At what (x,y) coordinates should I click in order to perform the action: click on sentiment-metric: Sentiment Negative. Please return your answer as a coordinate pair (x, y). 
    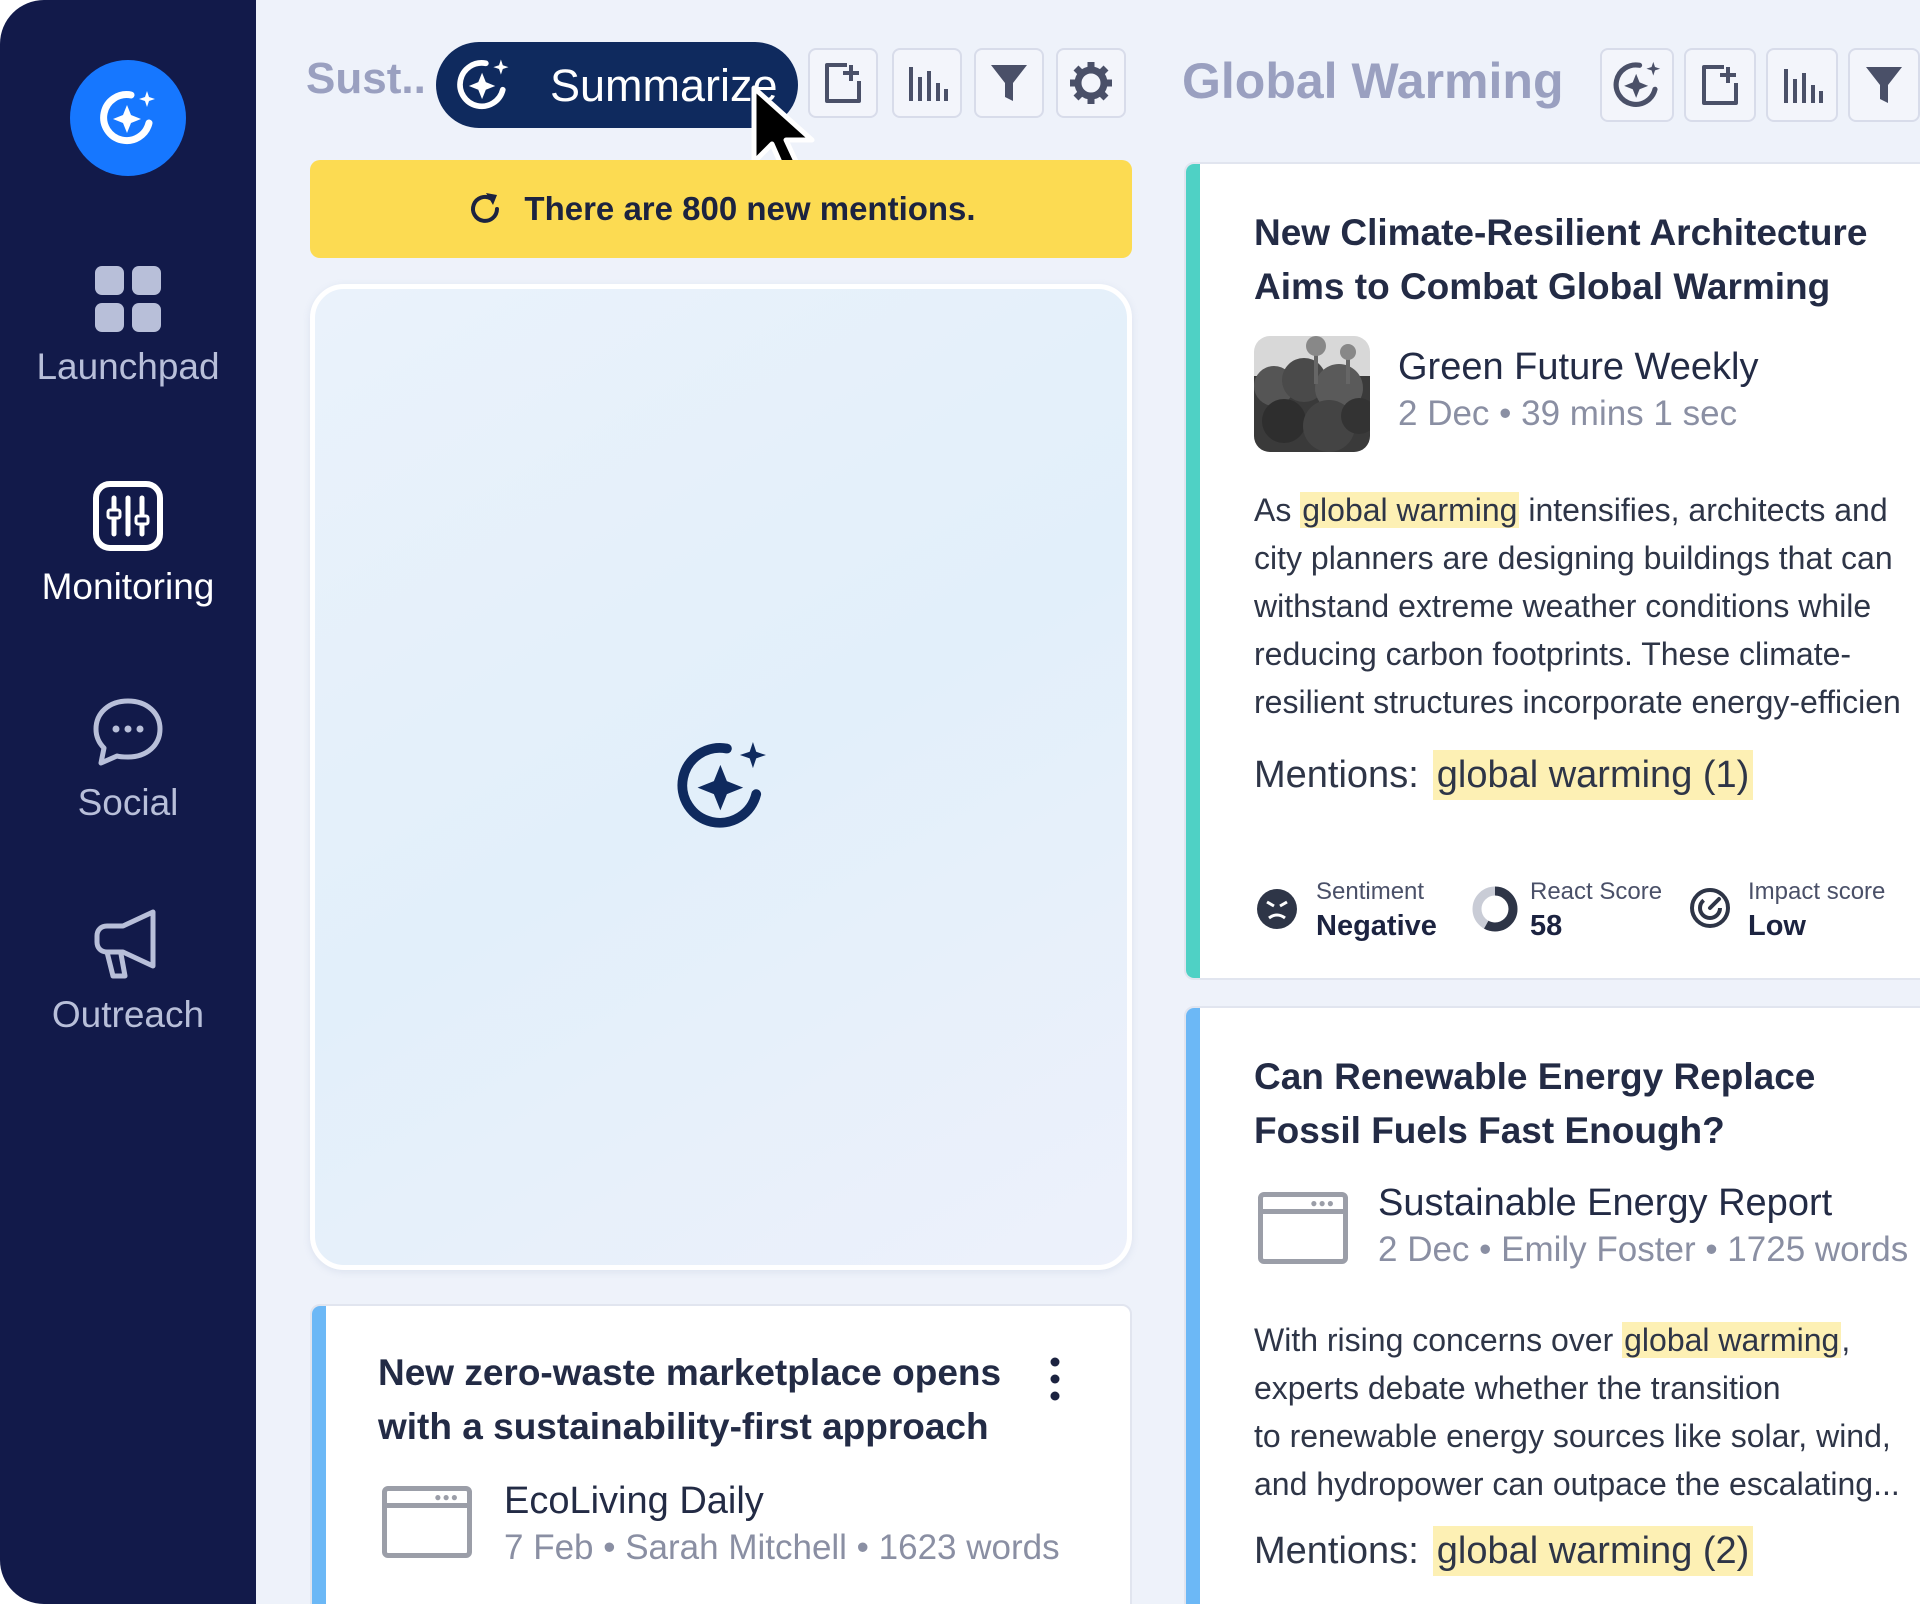
    Looking at the image, I should click on (1356, 913).